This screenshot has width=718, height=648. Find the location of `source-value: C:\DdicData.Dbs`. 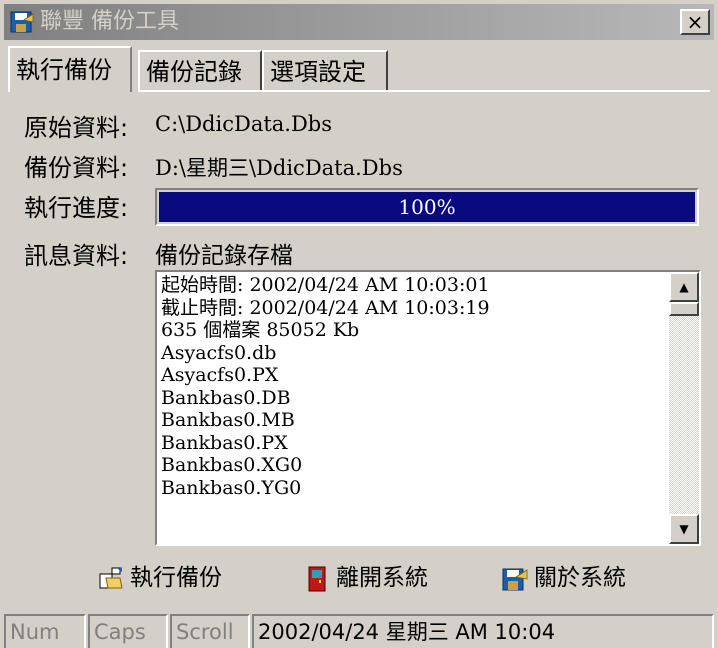

source-value: C:\DdicData.Dbs is located at coordinates (244, 124).